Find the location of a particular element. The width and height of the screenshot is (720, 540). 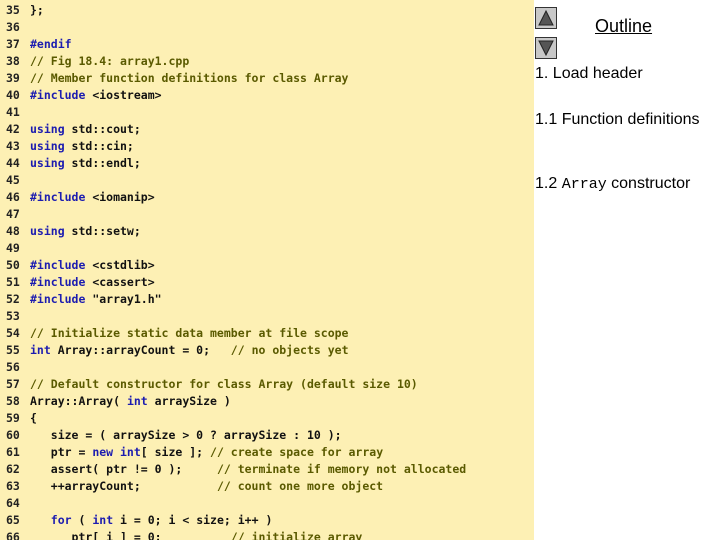

code-line: 51 #include <cassert> is located at coordinates (236, 282).